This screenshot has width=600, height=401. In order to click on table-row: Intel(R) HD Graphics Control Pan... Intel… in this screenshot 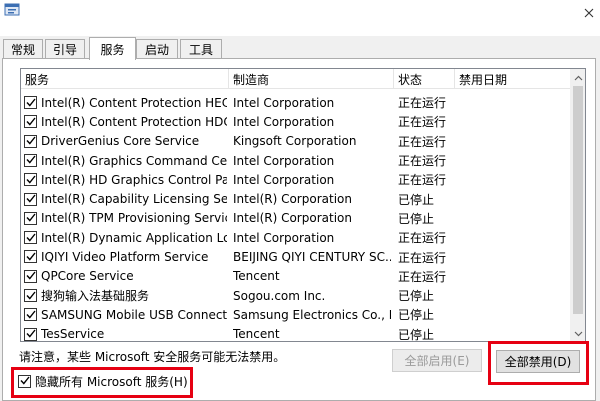, I will do `click(295, 179)`.